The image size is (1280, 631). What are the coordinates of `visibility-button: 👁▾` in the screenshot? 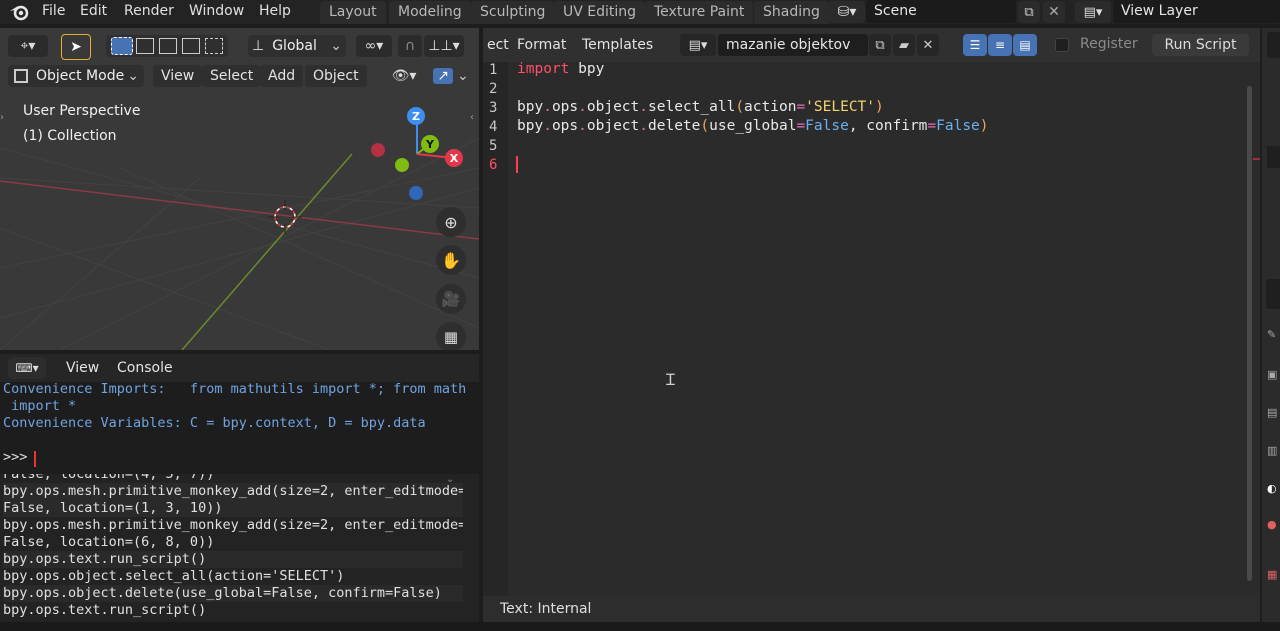 It's located at (404, 76).